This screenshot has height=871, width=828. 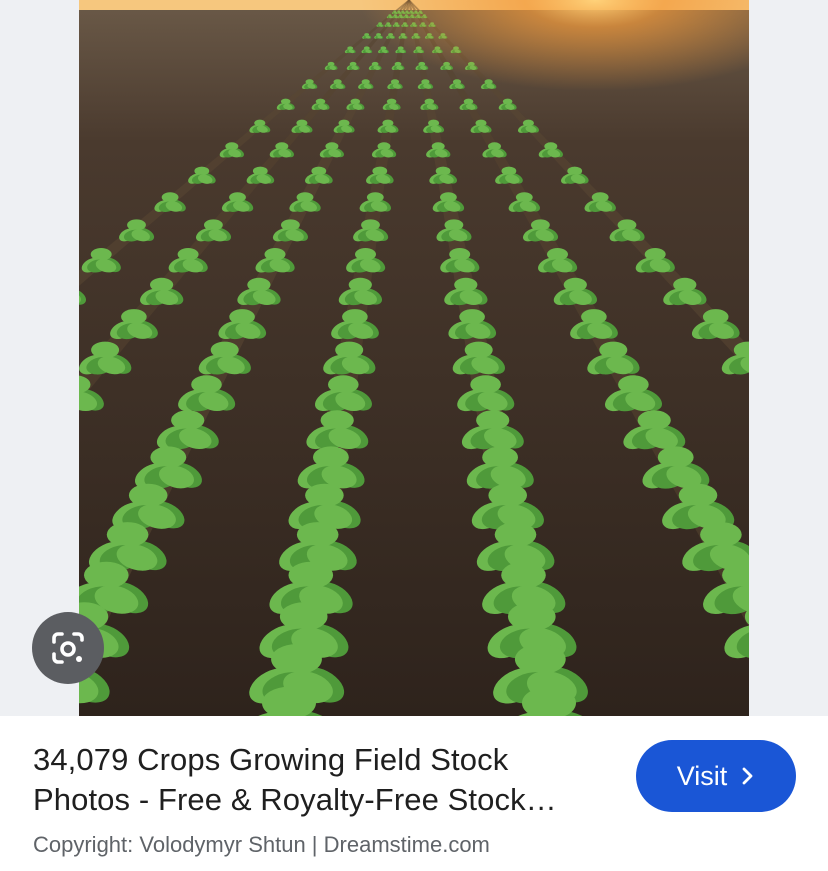 What do you see at coordinates (271, 759) in the screenshot?
I see `result-title-line-1: 34,079 Crops Growing Field Stock` at bounding box center [271, 759].